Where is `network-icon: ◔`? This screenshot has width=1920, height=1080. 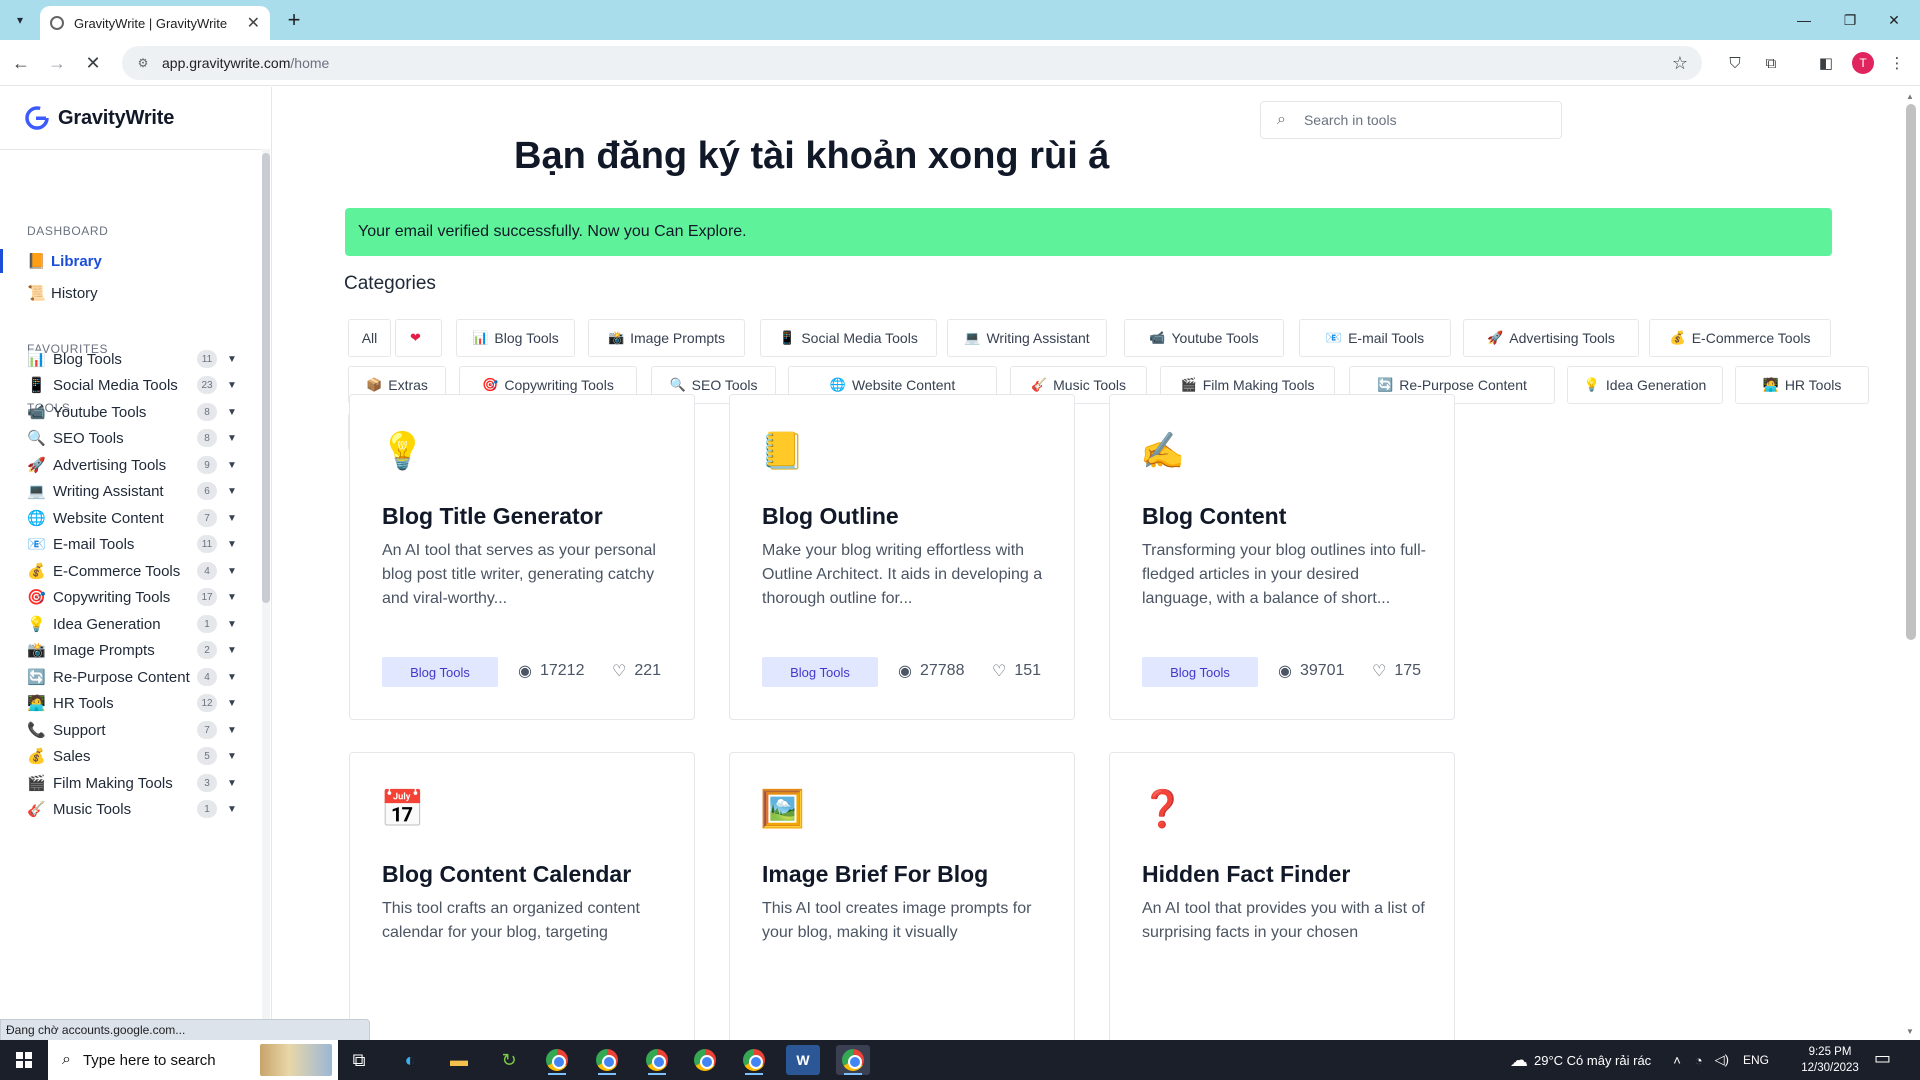
network-icon: ◔ is located at coordinates (1699, 1060).